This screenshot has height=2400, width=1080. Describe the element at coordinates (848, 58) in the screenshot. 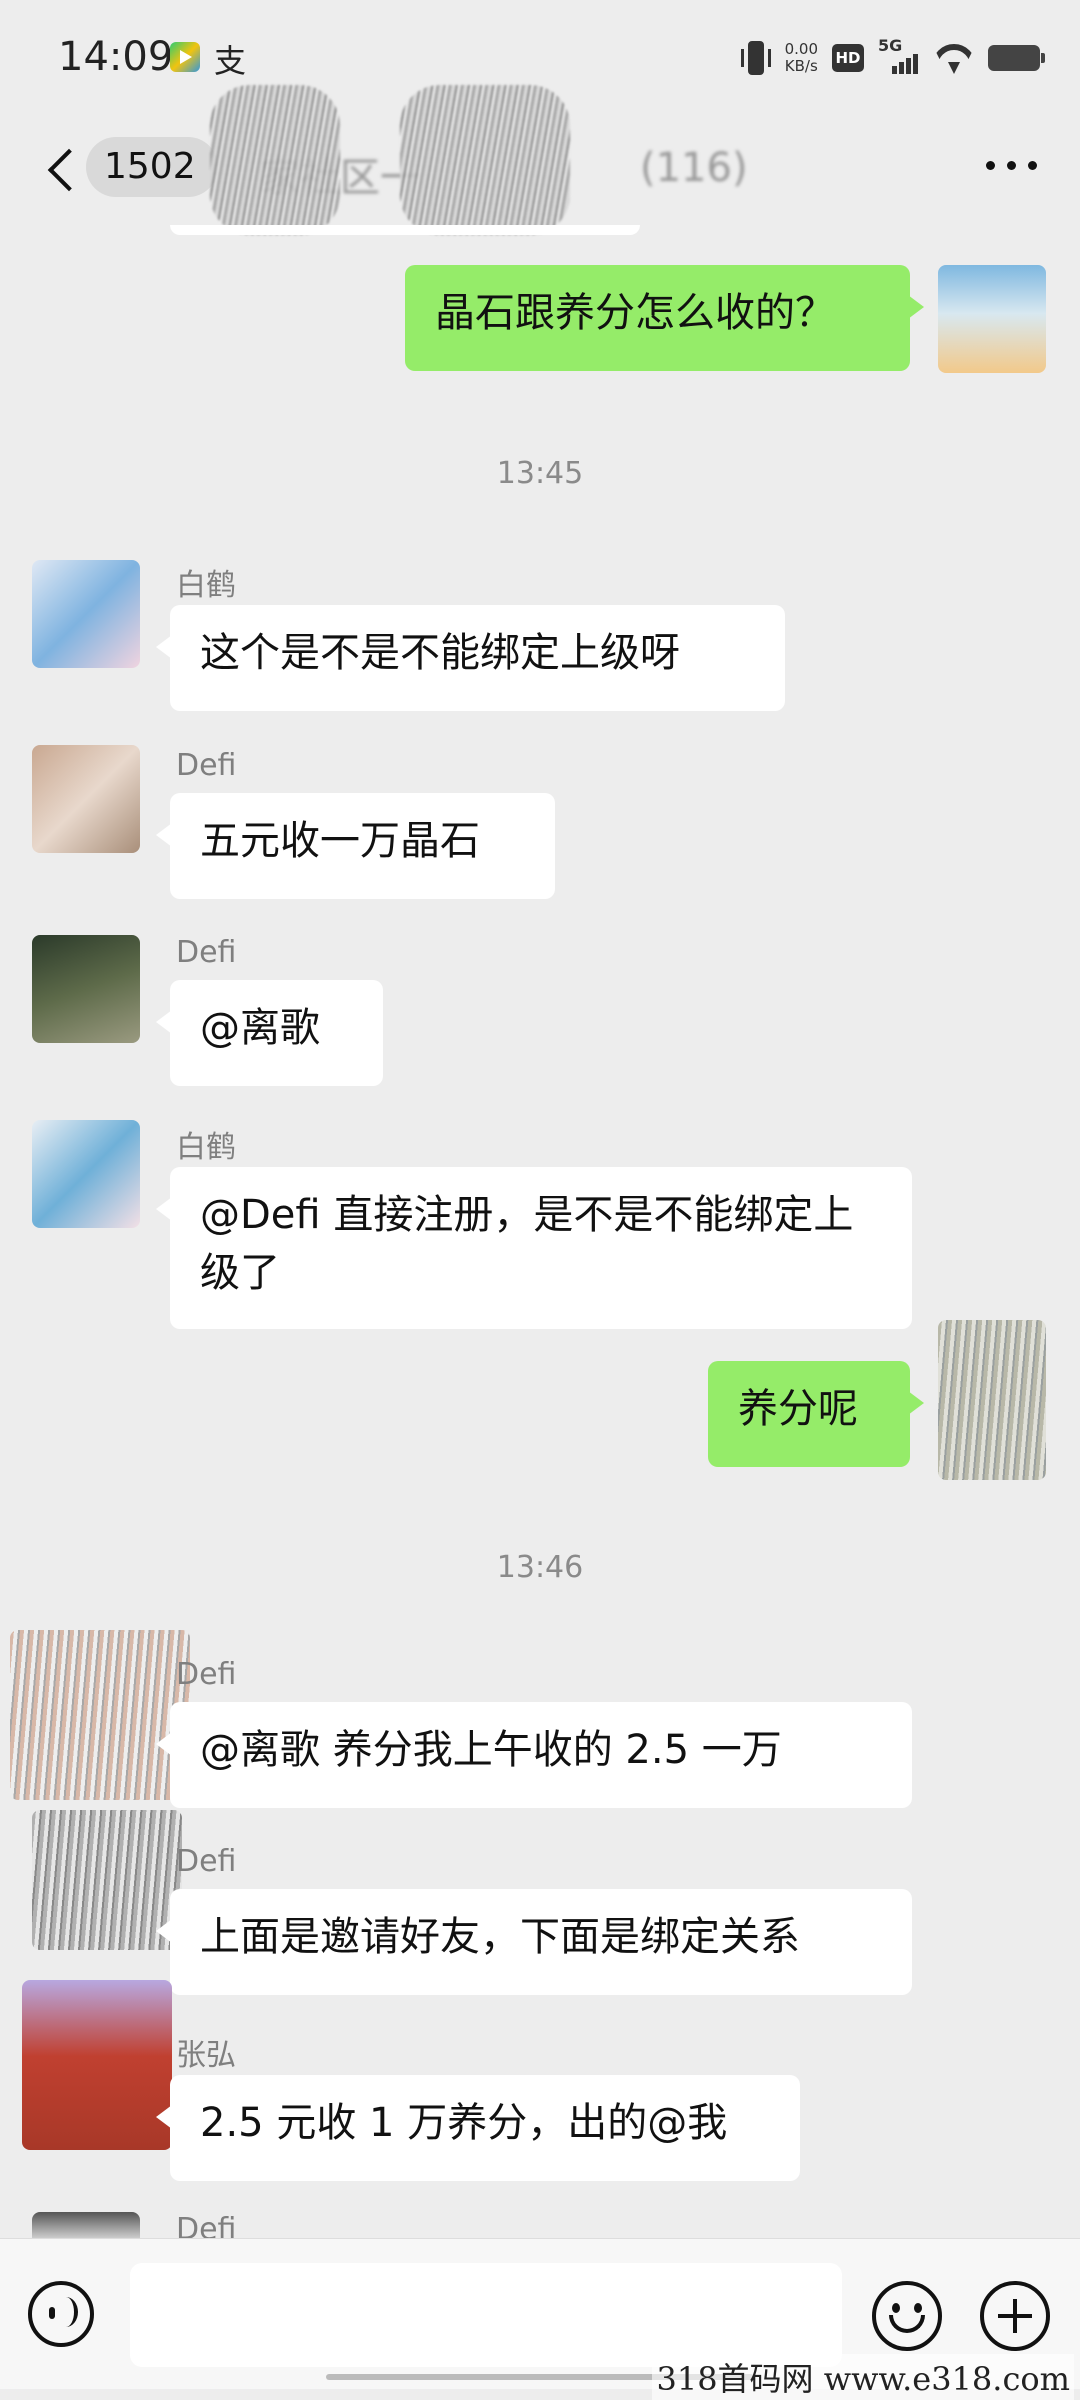

I see `hd-icon: HD` at that location.